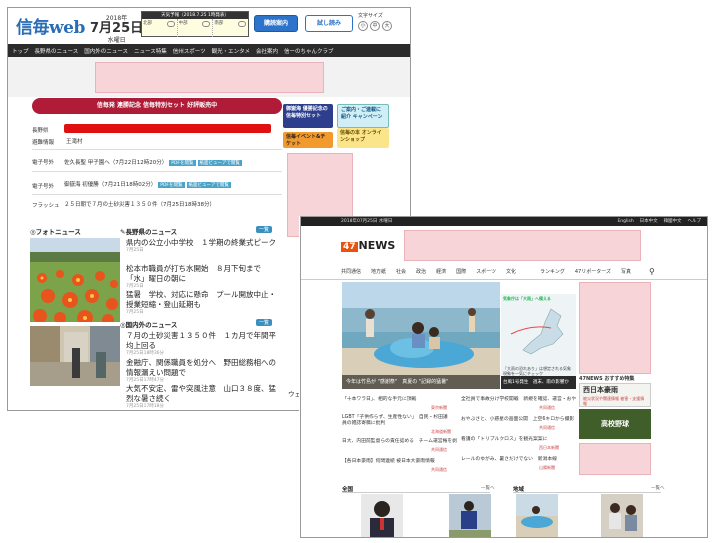 This screenshot has height=543, width=715. What do you see at coordinates (149, 232) in the screenshot?
I see `nagano-news-heading: ✎長野県のニュース` at bounding box center [149, 232].